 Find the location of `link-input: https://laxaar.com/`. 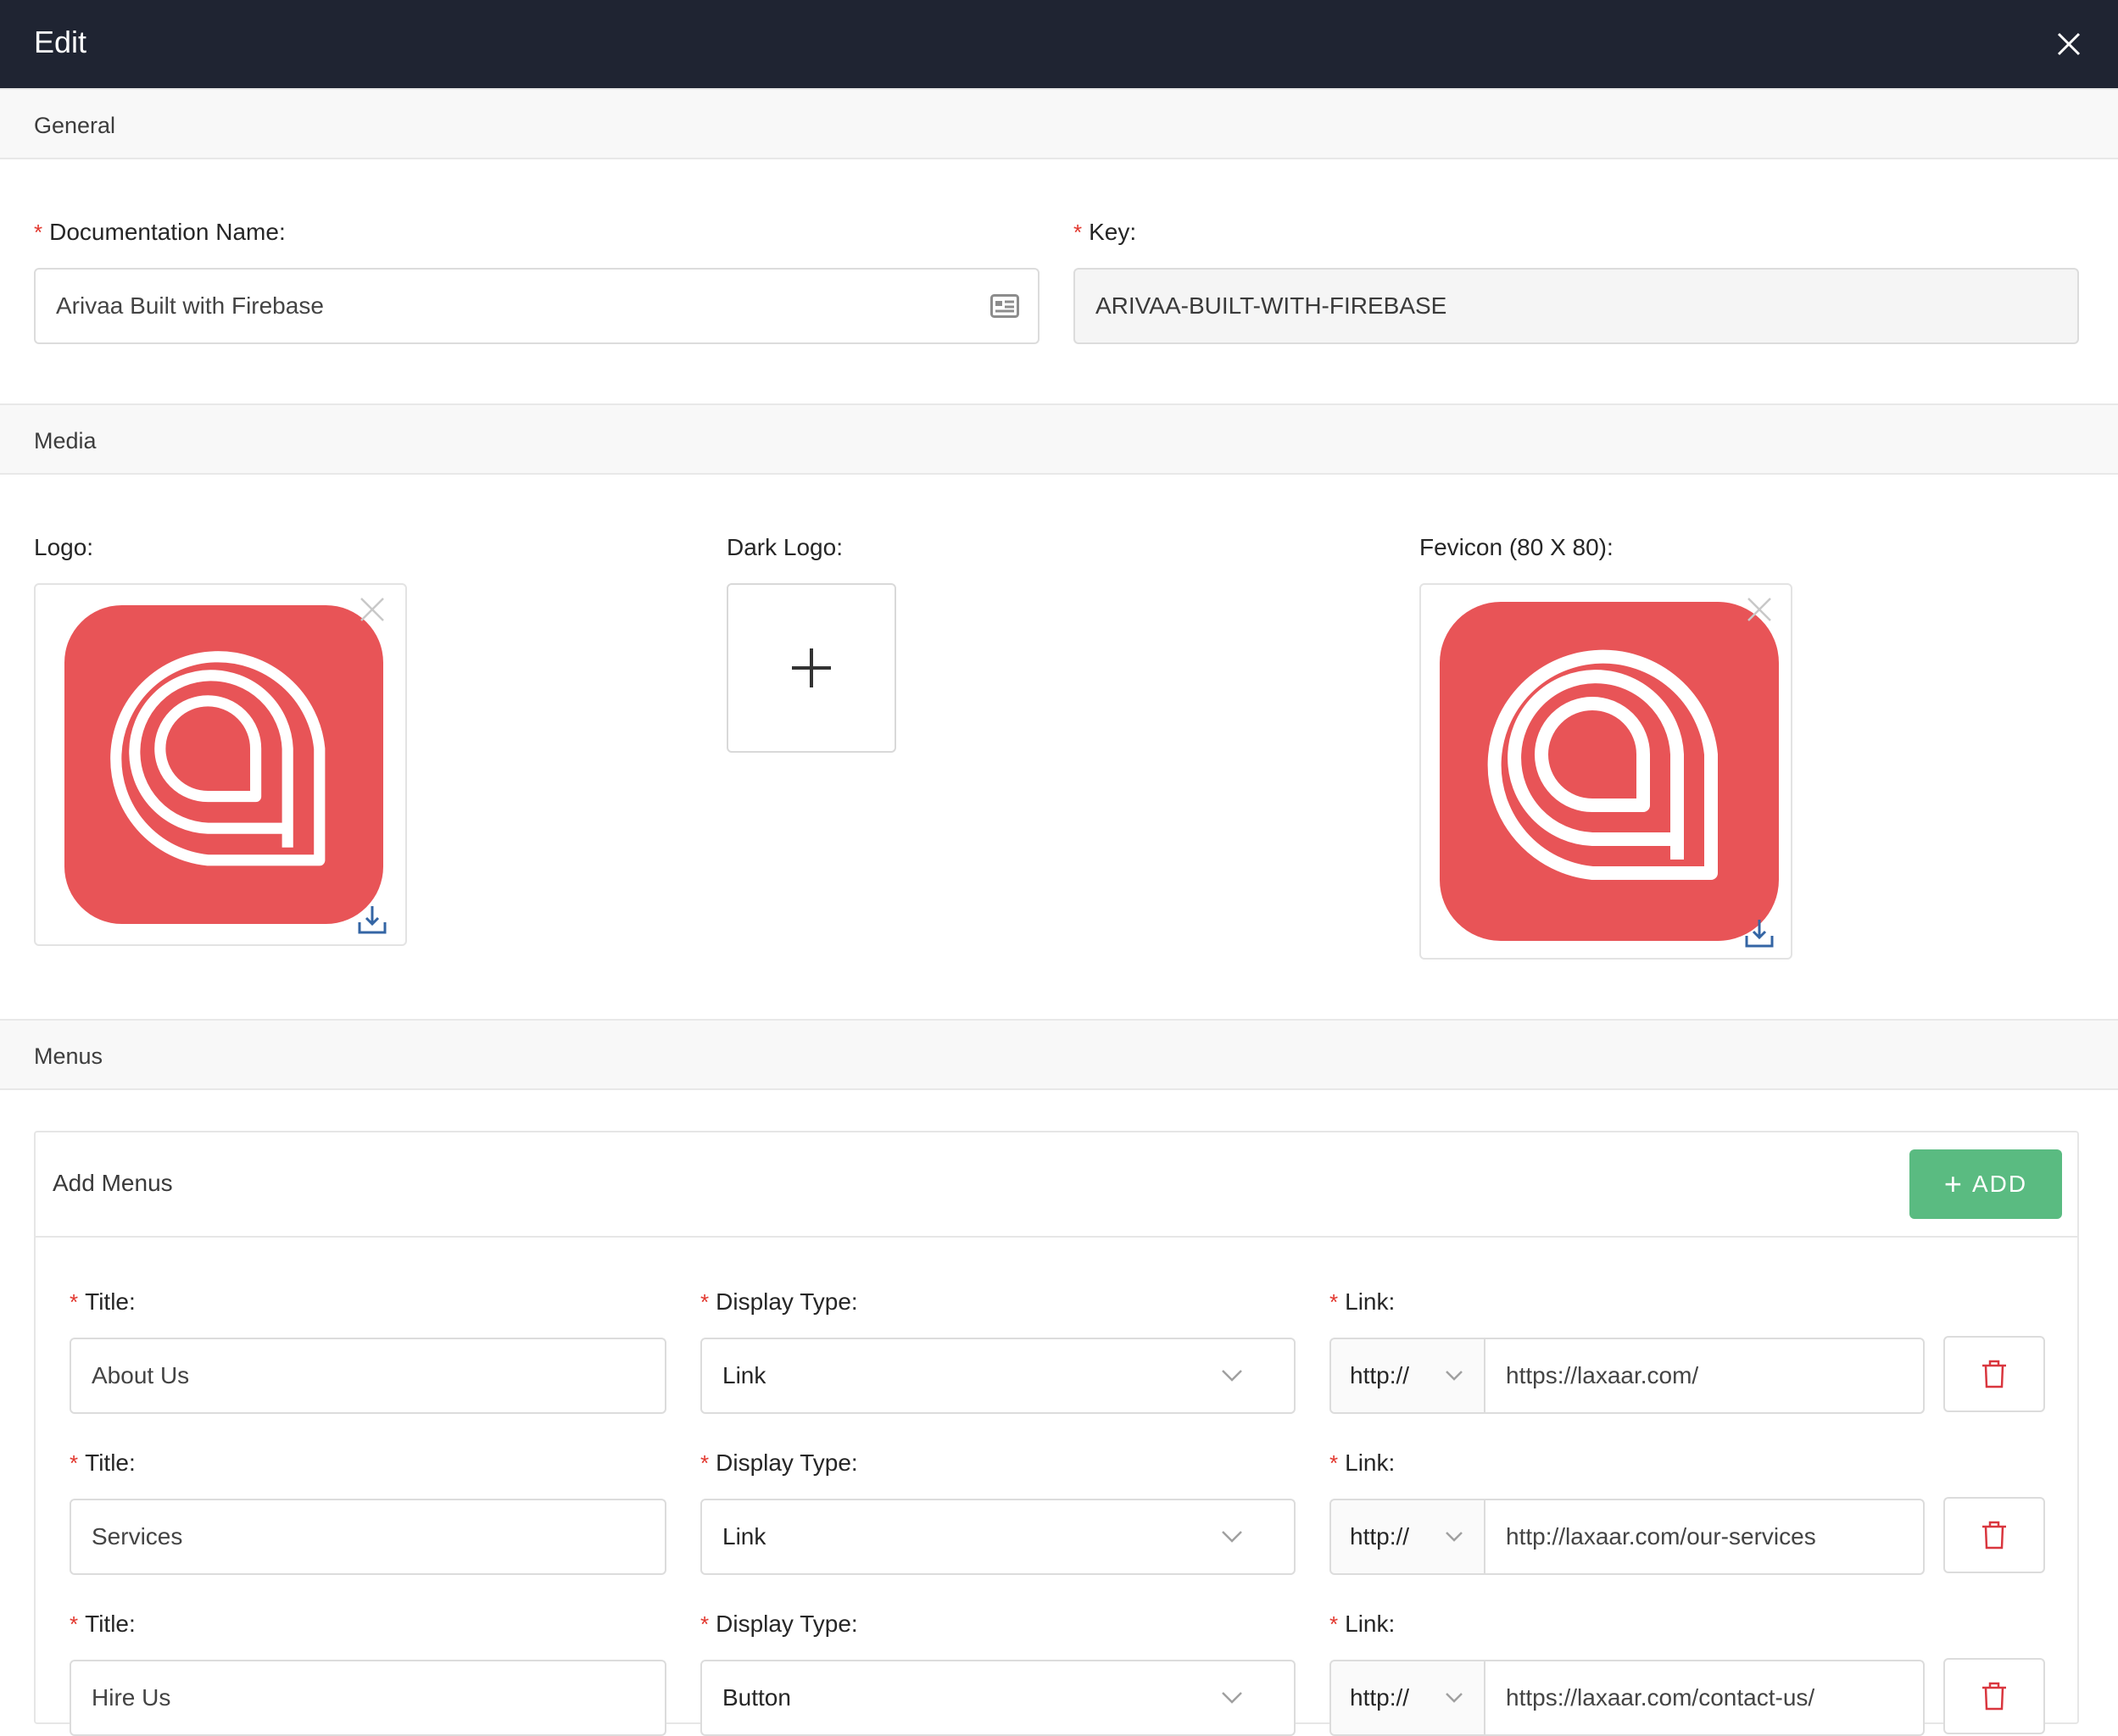

link-input: https://laxaar.com/ is located at coordinates (1704, 1376).